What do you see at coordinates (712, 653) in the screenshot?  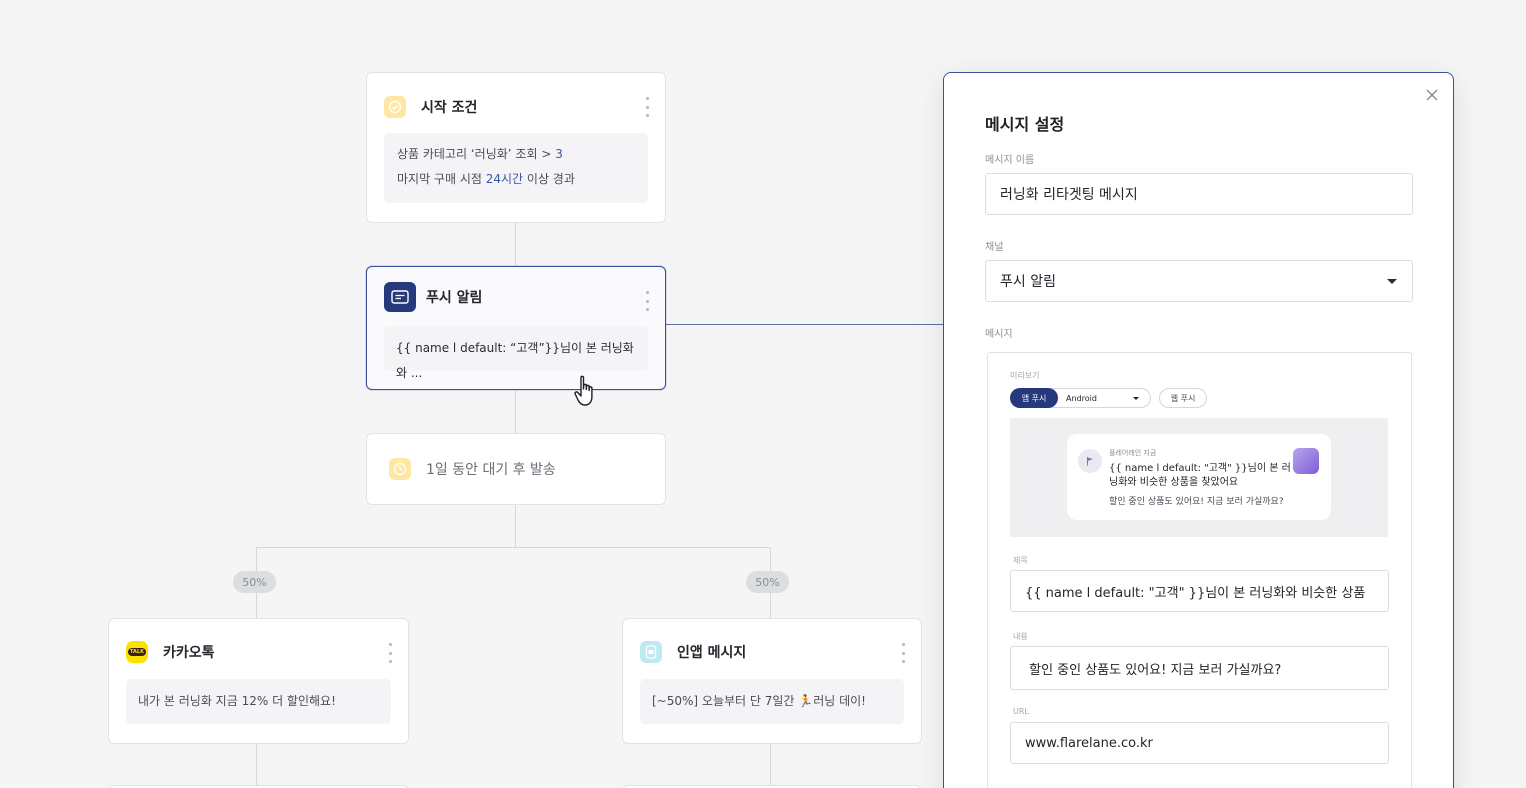 I see `inapp-node-title: 인앱 메시지` at bounding box center [712, 653].